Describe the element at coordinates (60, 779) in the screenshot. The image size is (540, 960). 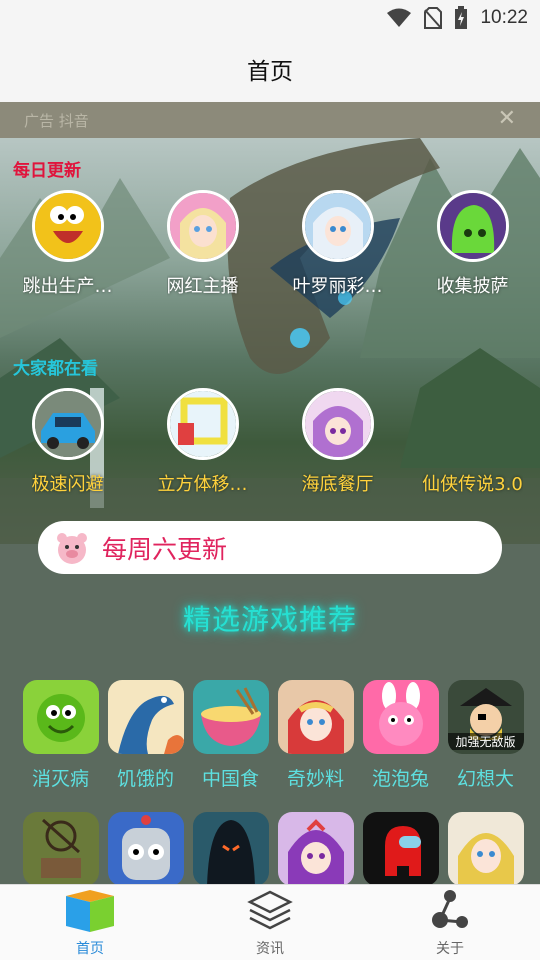
I see `game-name: 消灭病` at that location.